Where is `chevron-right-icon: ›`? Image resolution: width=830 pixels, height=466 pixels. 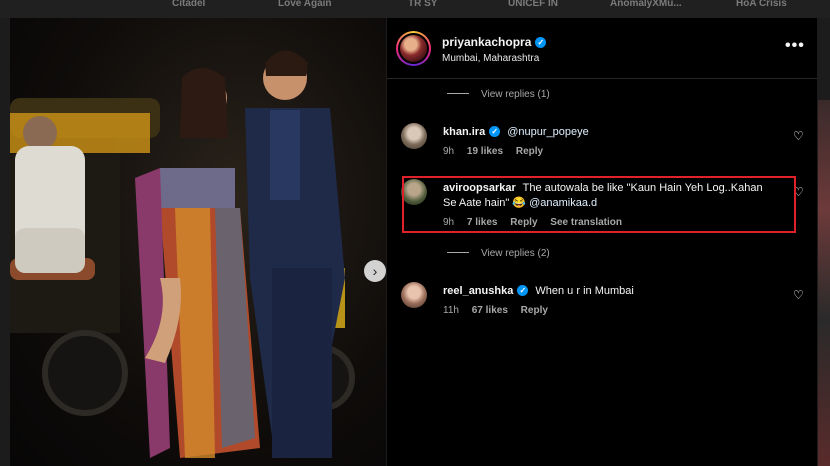
chevron-right-icon: › is located at coordinates (375, 271).